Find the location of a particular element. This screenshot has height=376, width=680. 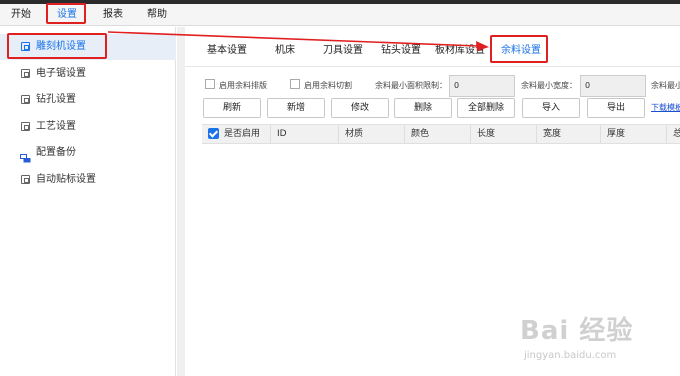

watermark: Bai 经验 jingyan.baidu.com is located at coordinates (600, 343).